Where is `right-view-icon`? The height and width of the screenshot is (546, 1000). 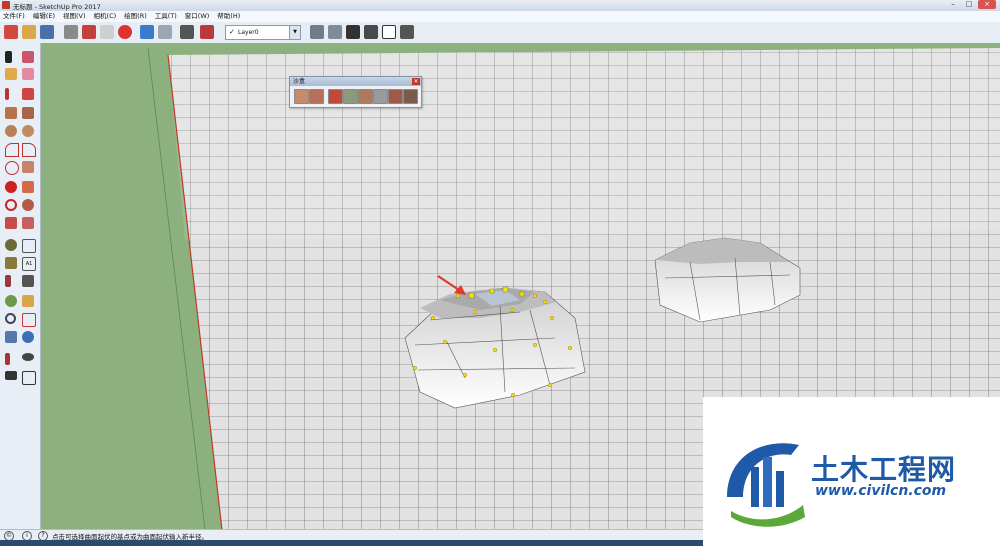
right-view-icon is located at coordinates (371, 32).